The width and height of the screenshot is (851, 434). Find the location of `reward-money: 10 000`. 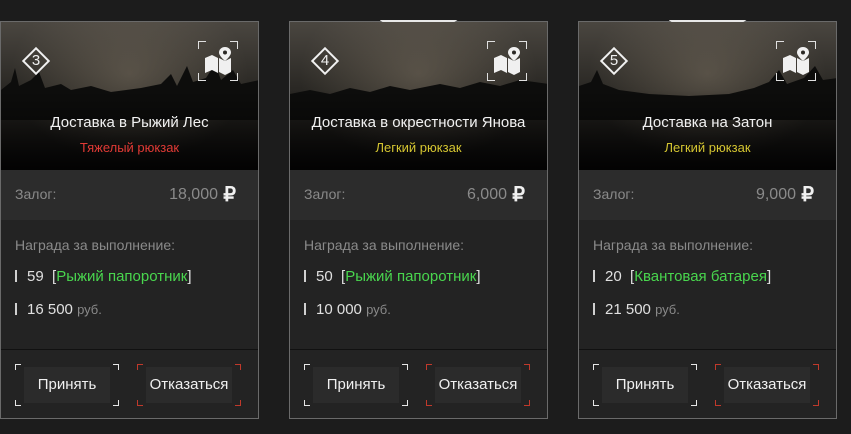

reward-money: 10 000 is located at coordinates (339, 309).